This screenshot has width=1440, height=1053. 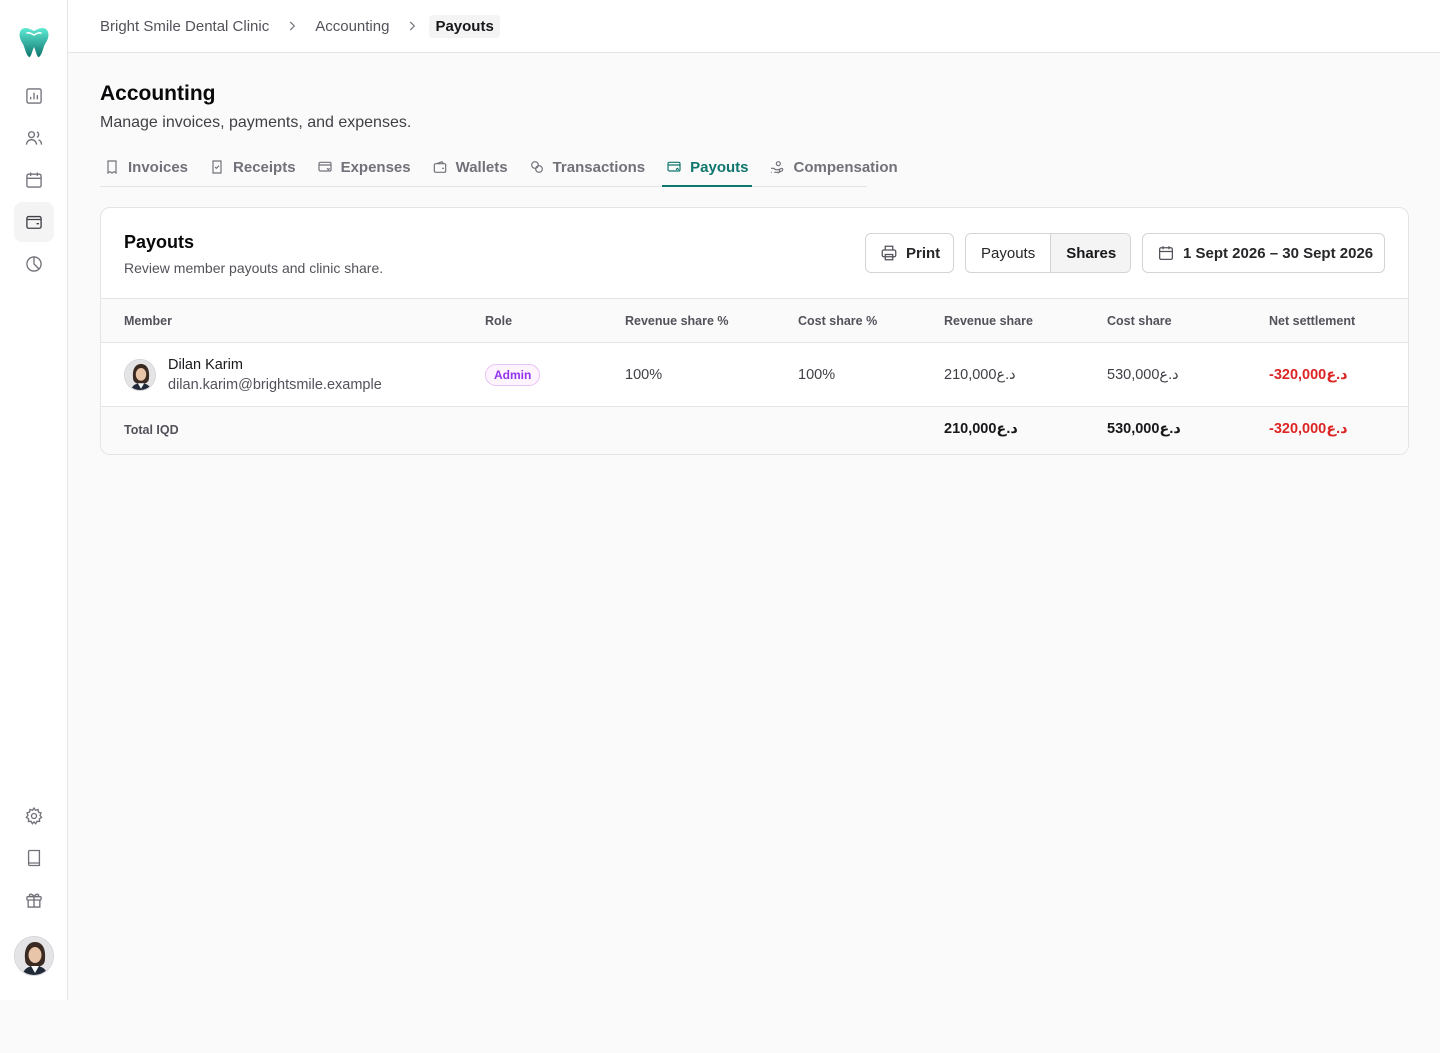 What do you see at coordinates (256, 122) in the screenshot?
I see `page-subtitle: Manage invoices, payments, and expenses.` at bounding box center [256, 122].